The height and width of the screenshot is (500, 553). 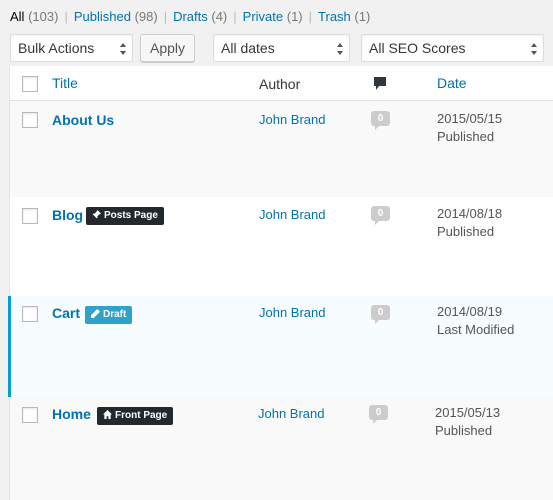 I want to click on author-column-header: Author, so click(x=280, y=84).